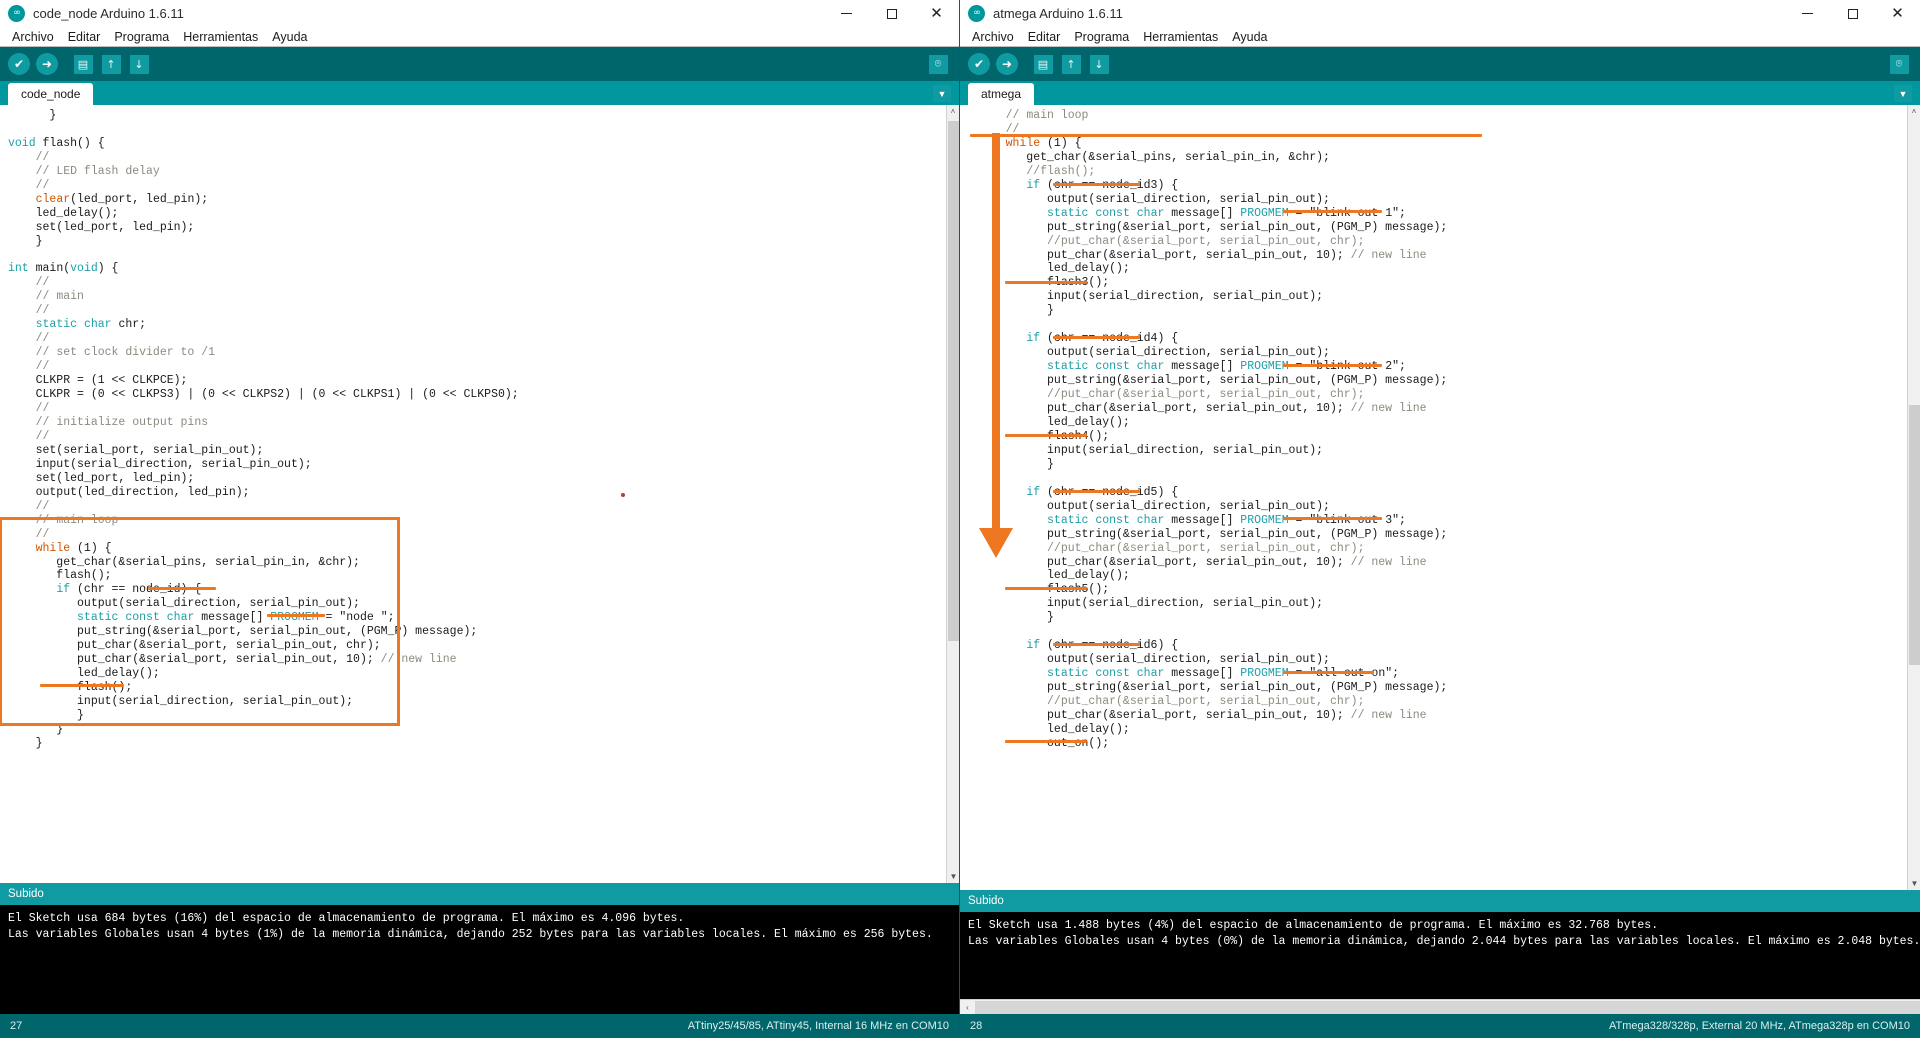 Image resolution: width=1920 pixels, height=1038 pixels. Describe the element at coordinates (1001, 94) in the screenshot. I see `tab-atmega: atmega` at that location.